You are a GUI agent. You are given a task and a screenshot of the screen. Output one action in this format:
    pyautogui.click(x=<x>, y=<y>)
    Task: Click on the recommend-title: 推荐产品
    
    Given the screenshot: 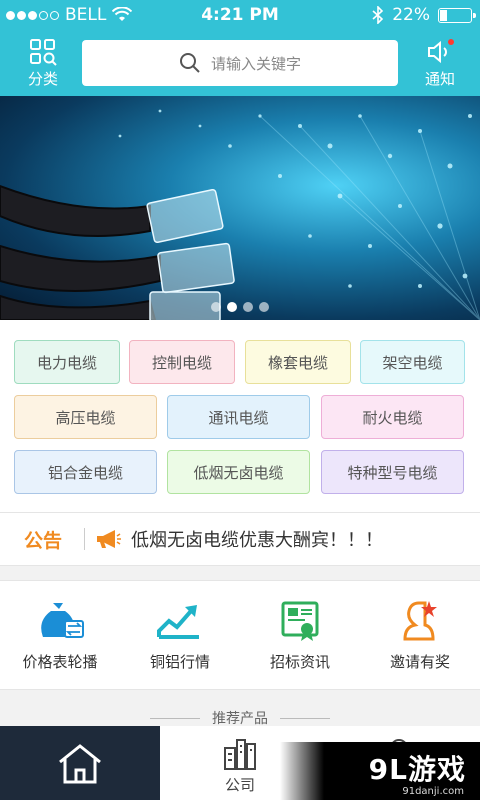 What is the action you would take?
    pyautogui.click(x=240, y=719)
    